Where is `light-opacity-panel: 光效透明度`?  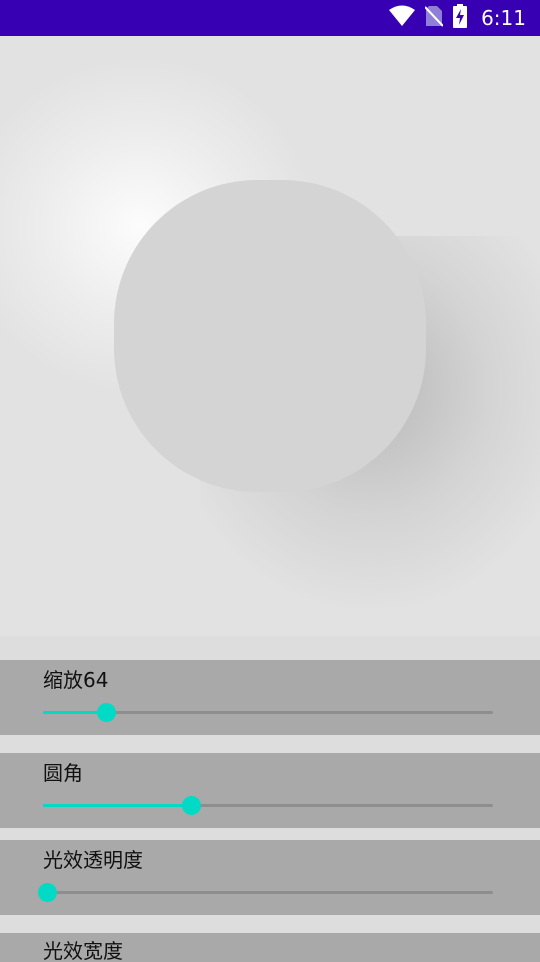 light-opacity-panel: 光效透明度 is located at coordinates (270, 877).